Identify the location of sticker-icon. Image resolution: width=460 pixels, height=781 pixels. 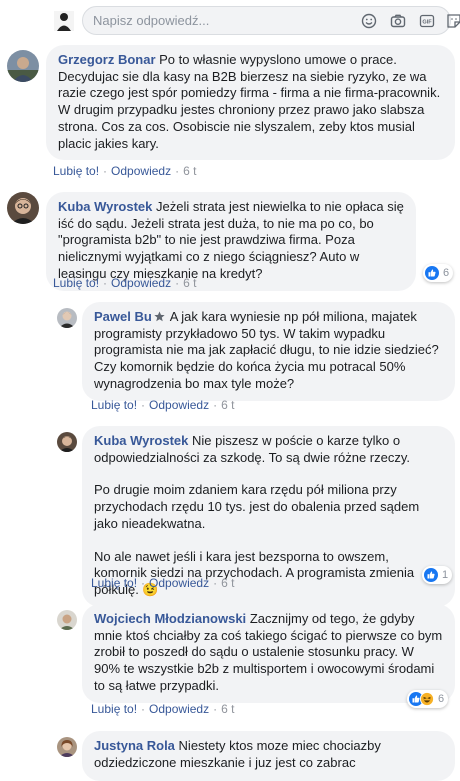
(453, 21).